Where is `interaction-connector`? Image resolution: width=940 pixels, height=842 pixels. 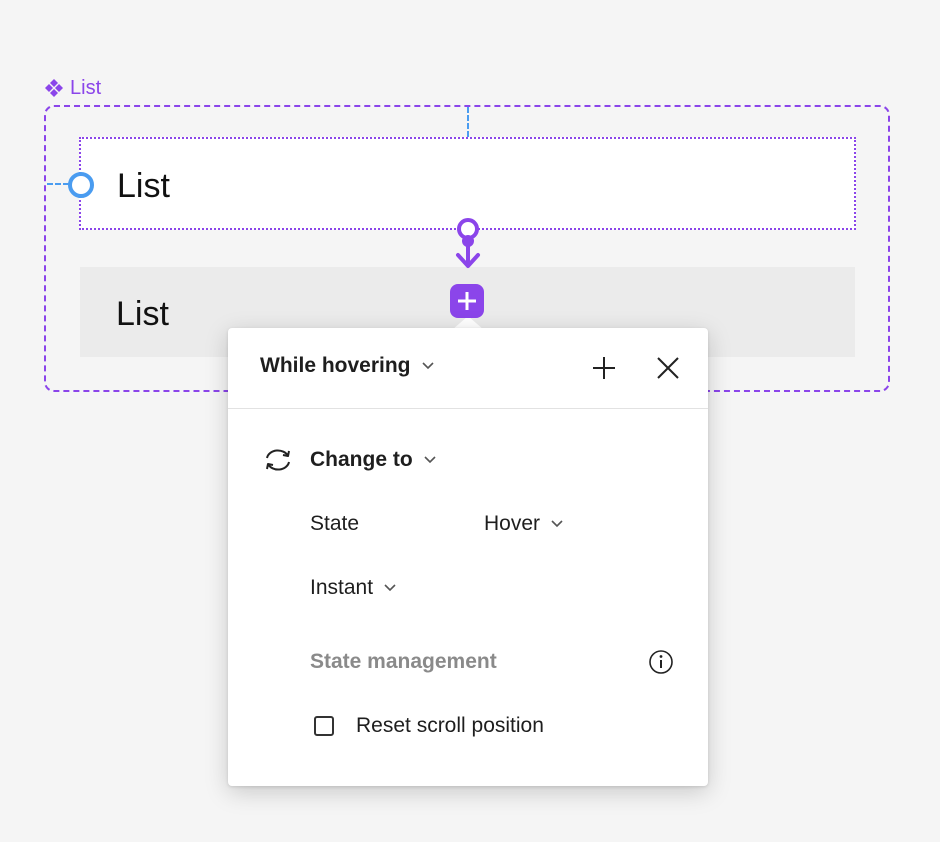
interaction-connector is located at coordinates (468, 243).